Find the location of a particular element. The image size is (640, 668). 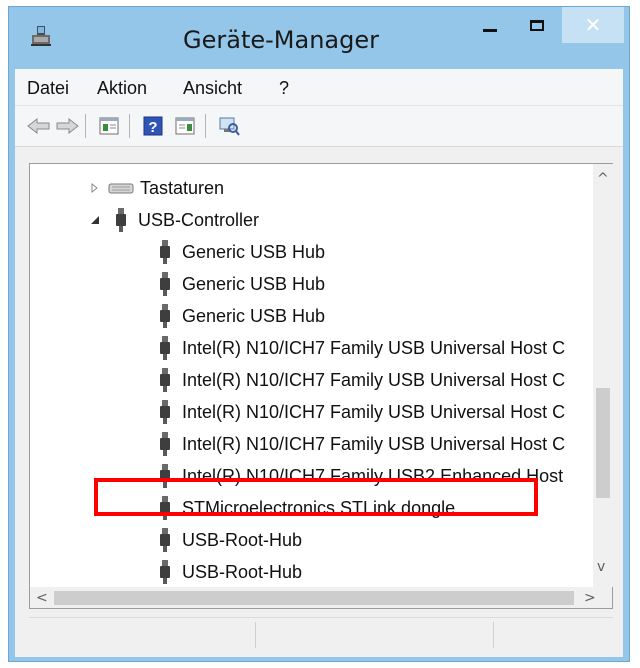

update-driver-icon is located at coordinates (185, 126).